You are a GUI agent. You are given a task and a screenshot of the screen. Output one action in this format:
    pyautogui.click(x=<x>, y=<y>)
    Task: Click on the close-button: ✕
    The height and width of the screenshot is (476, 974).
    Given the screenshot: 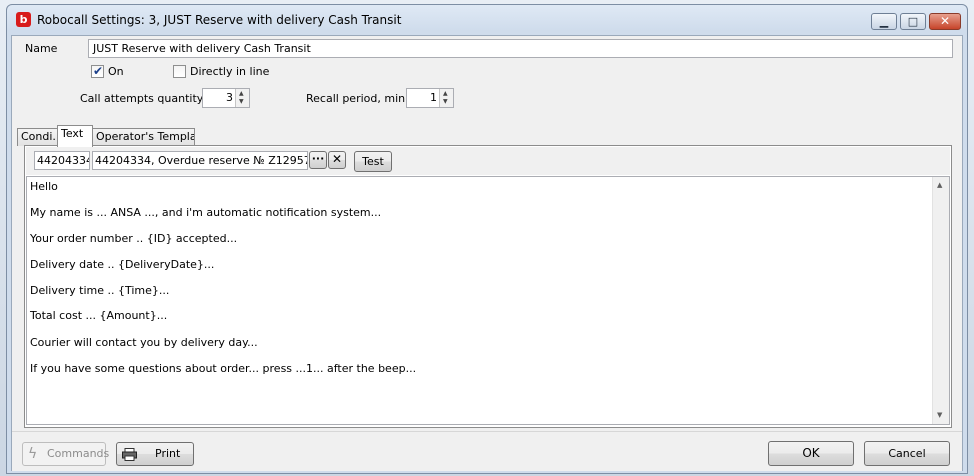 What is the action you would take?
    pyautogui.click(x=945, y=21)
    